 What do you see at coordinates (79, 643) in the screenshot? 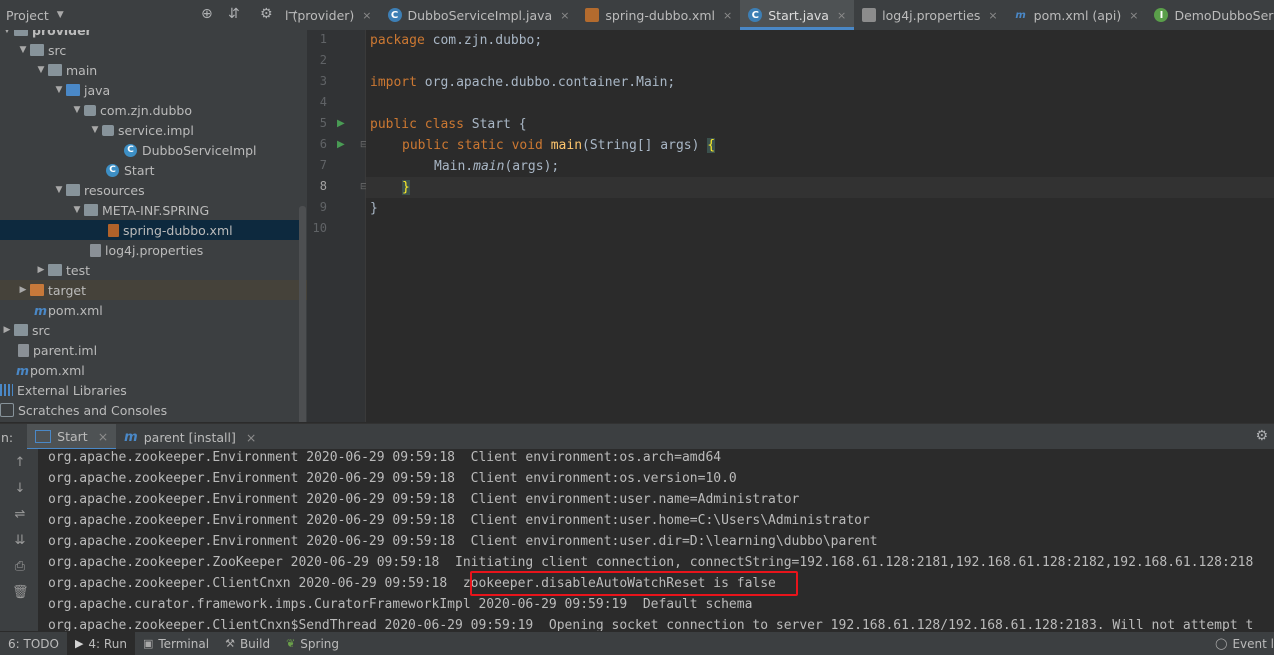
I see `run-icon: ▶` at bounding box center [79, 643].